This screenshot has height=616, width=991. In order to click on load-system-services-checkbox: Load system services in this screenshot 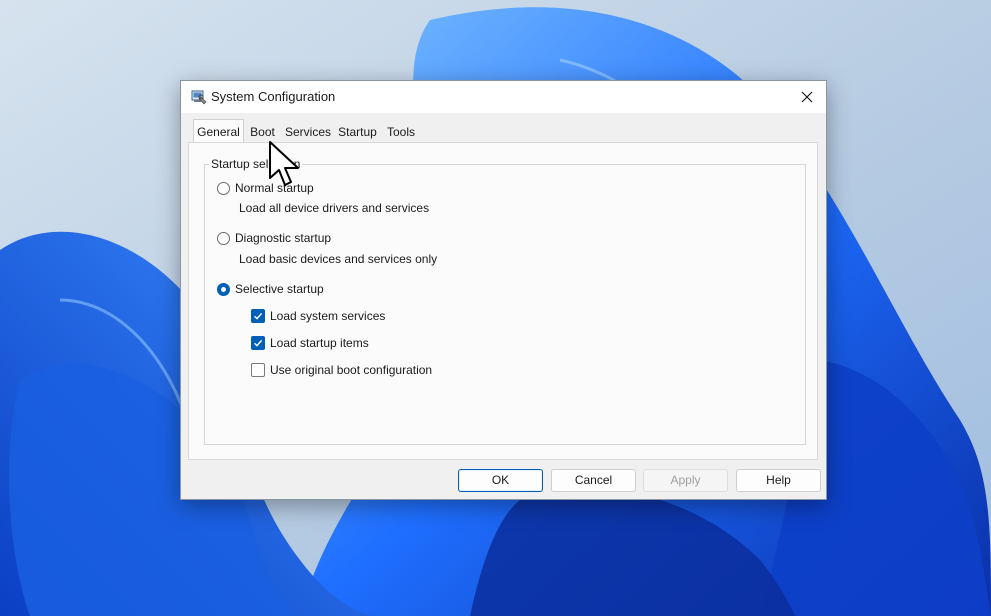, I will do `click(318, 316)`.